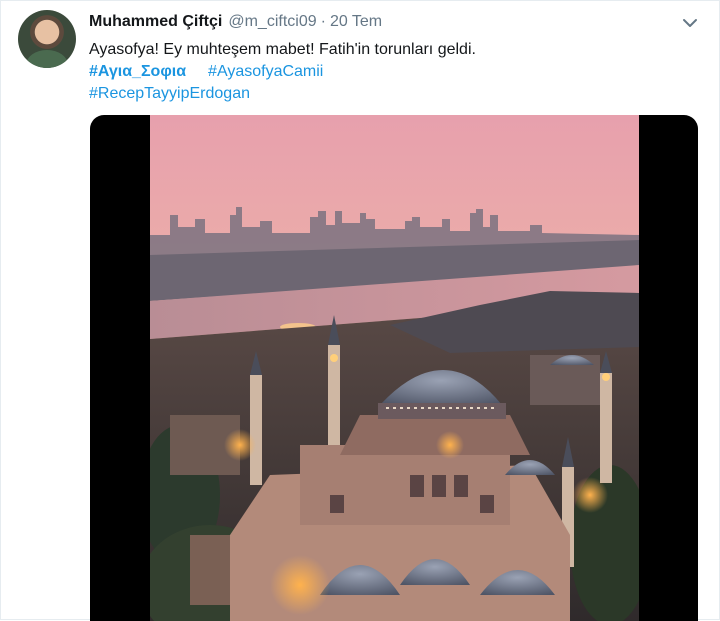 The height and width of the screenshot is (621, 720). I want to click on author-name: Muhammed Çiftçi, so click(155, 21).